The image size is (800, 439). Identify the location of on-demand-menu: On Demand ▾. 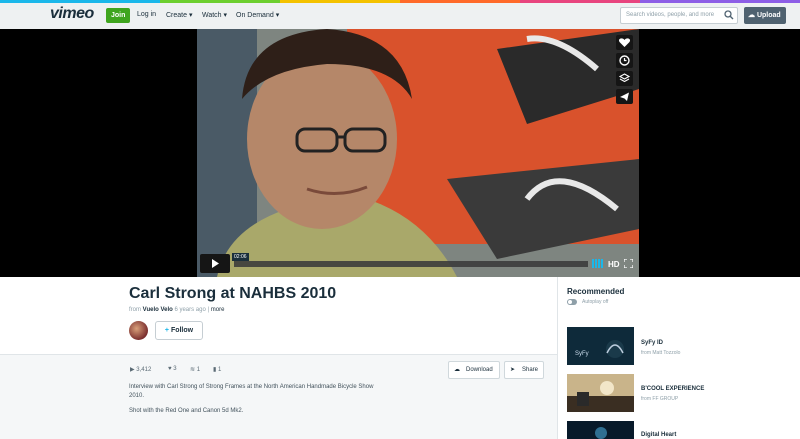
(257, 15).